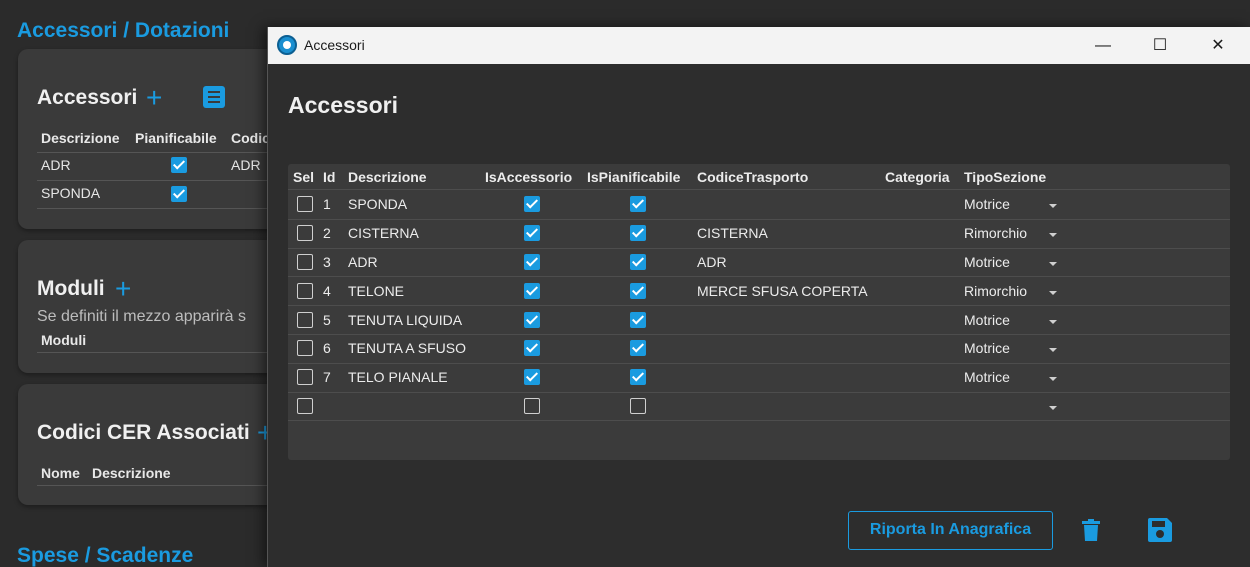 Image resolution: width=1250 pixels, height=567 pixels. I want to click on row-id: 5, so click(327, 319).